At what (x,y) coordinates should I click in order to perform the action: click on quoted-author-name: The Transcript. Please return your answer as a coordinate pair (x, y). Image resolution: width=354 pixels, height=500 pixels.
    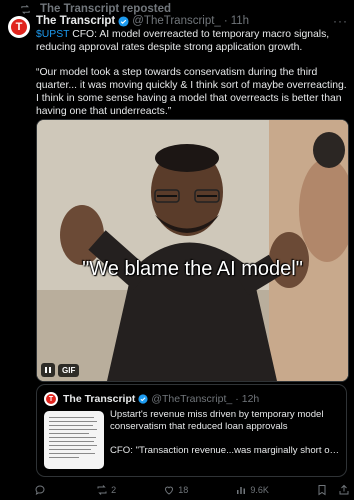
    Looking at the image, I should click on (99, 399).